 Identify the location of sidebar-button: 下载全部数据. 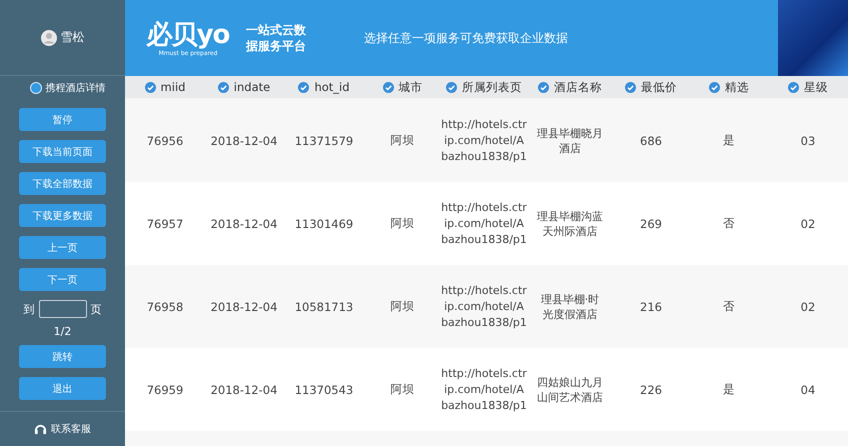
(62, 183).